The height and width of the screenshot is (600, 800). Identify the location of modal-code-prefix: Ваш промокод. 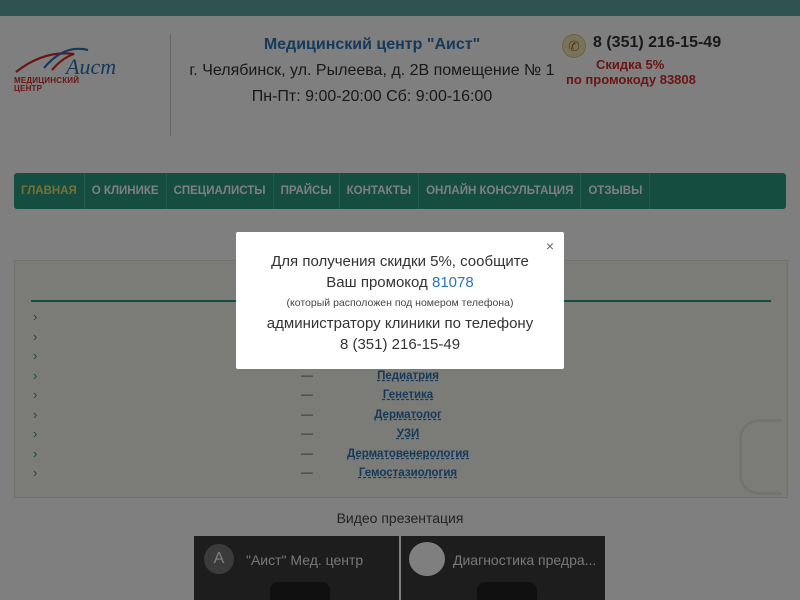
(377, 282).